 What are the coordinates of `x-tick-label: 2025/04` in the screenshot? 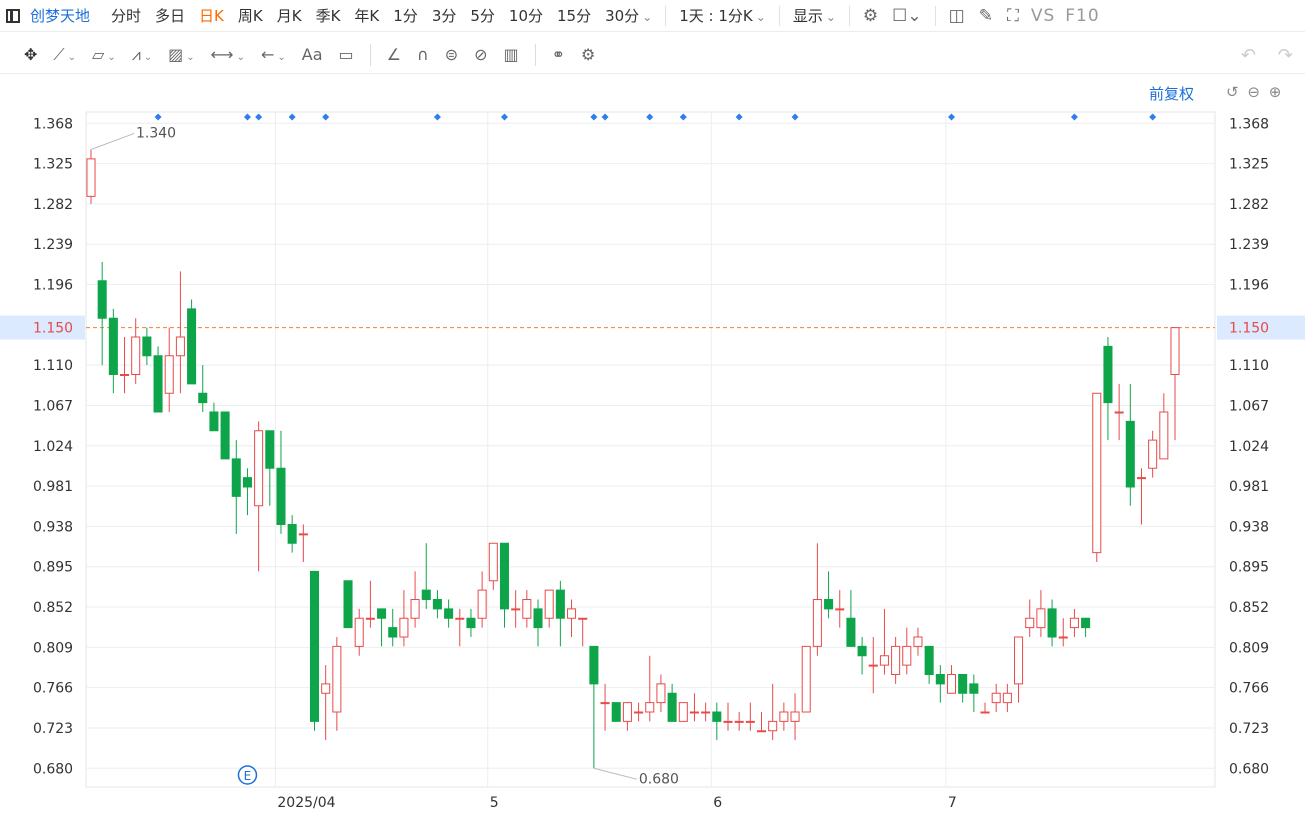 It's located at (306, 803).